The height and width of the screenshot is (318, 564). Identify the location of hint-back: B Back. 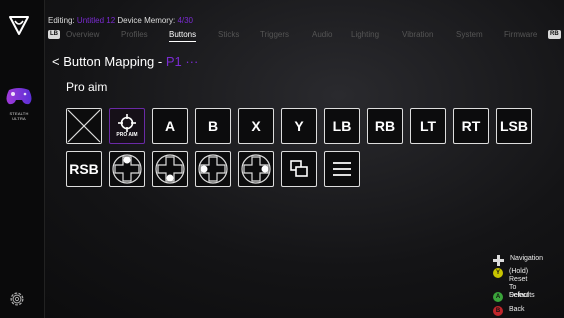
(509, 311).